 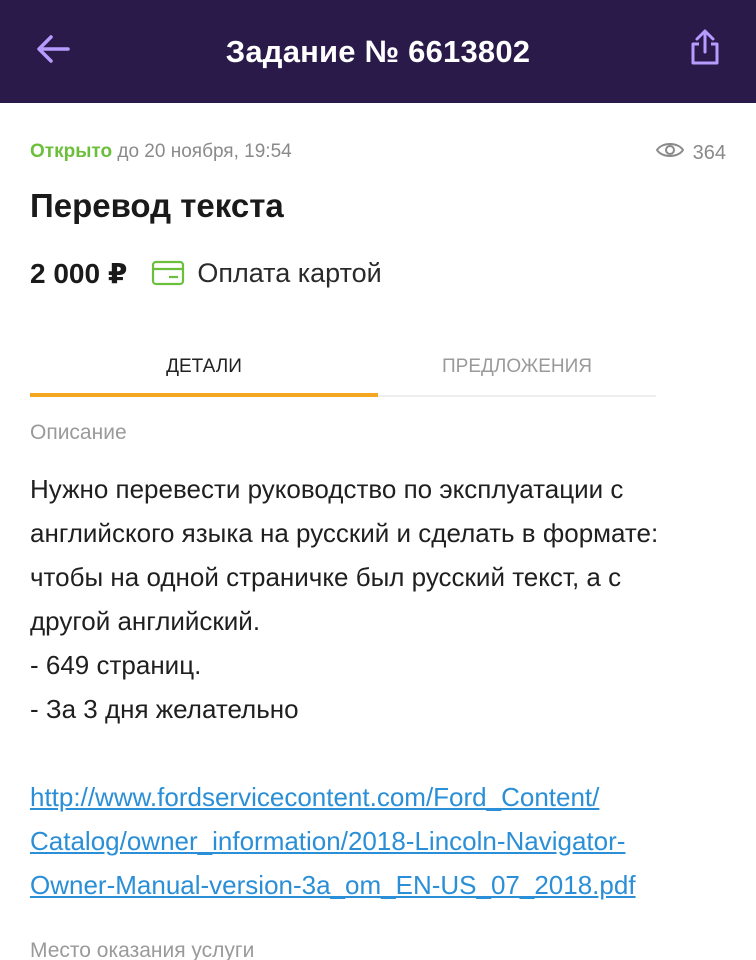 I want to click on back-button, so click(x=53, y=51).